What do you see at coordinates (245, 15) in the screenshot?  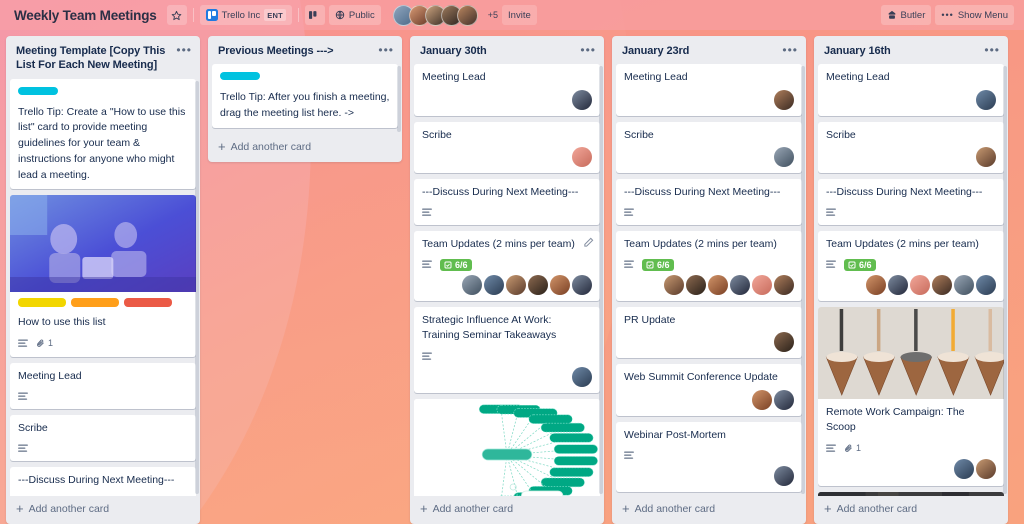 I see `workspace-button: Trello Inc ENT` at bounding box center [245, 15].